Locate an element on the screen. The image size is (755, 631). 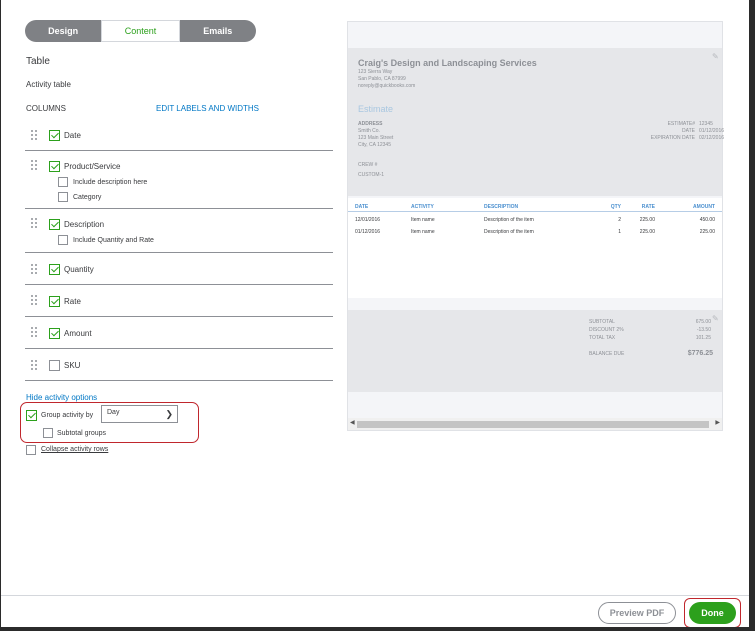
preview-th-date: DATE is located at coordinates (362, 207).